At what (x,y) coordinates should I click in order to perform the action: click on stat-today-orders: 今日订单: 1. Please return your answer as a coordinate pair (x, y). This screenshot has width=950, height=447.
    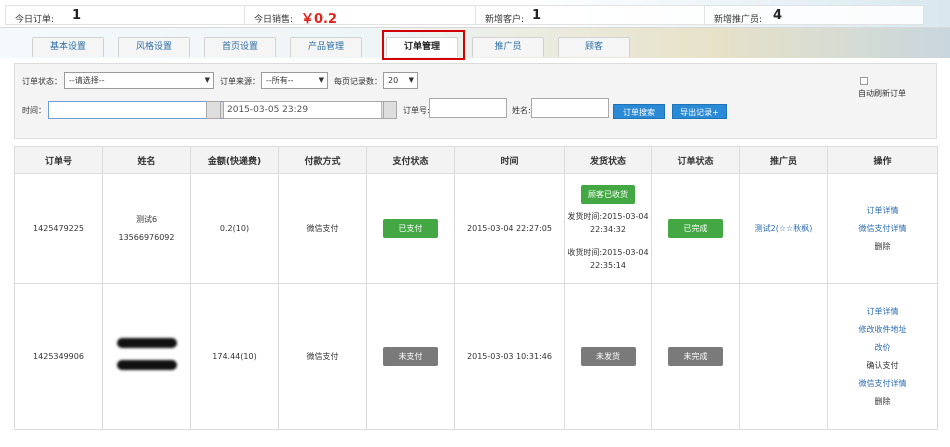
    Looking at the image, I should click on (125, 15).